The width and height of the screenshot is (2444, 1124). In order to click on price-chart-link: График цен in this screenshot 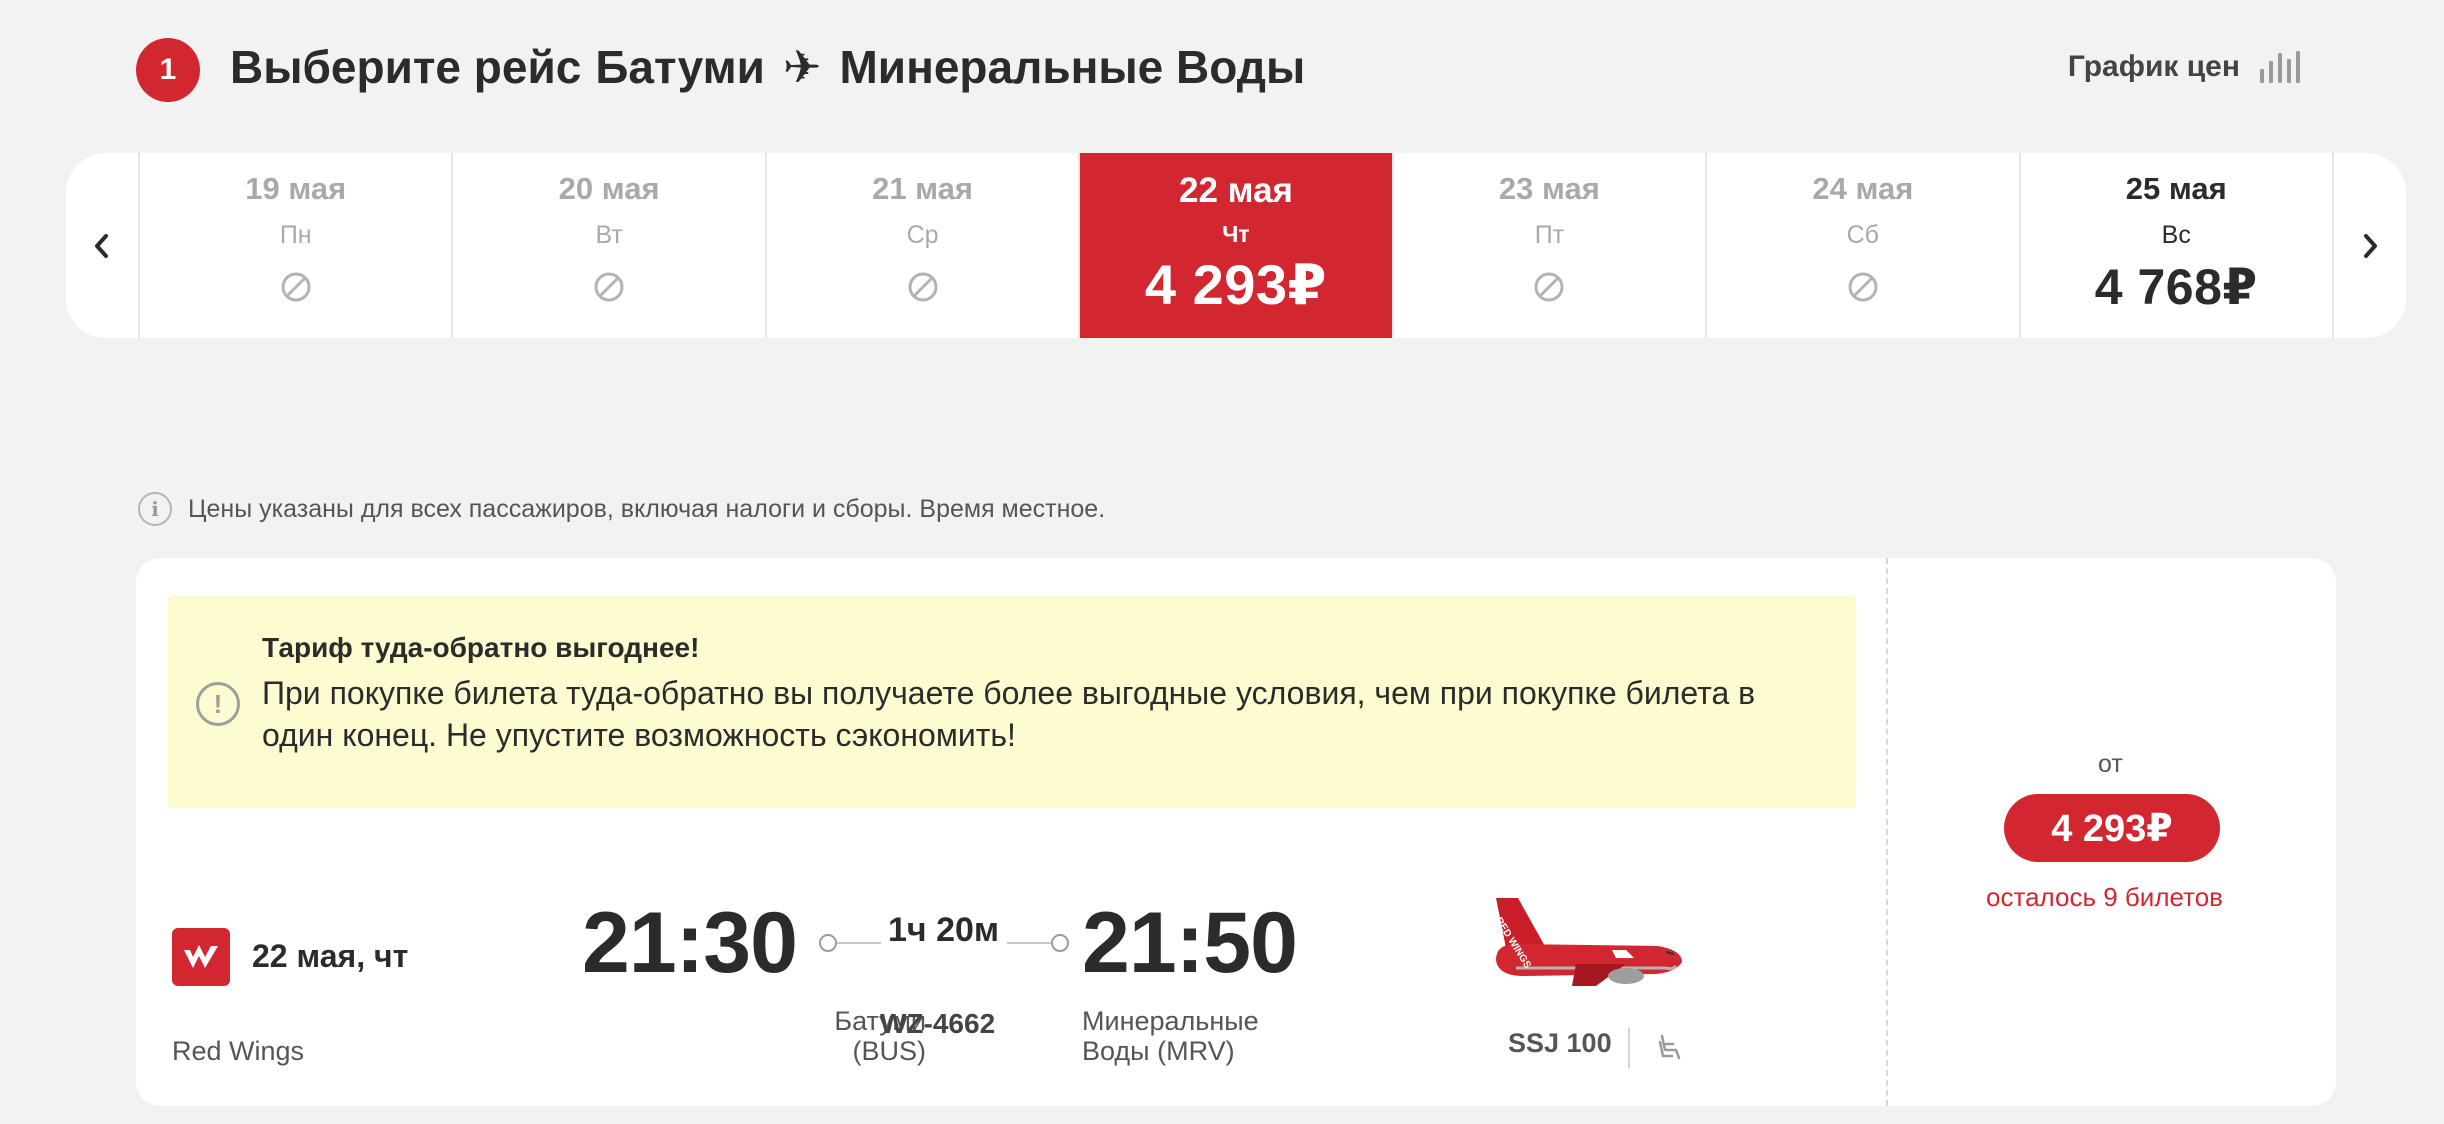, I will do `click(2184, 67)`.